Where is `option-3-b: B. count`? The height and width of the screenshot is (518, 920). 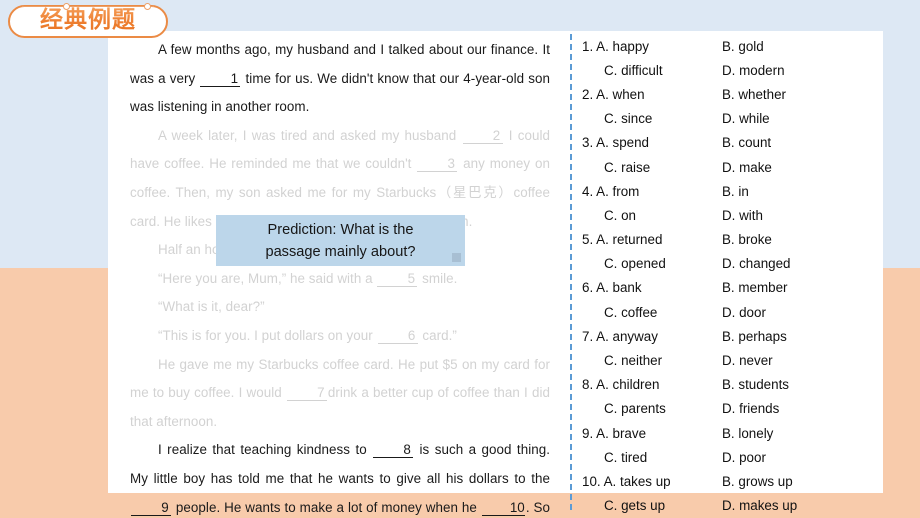 option-3-b: B. count is located at coordinates (793, 142).